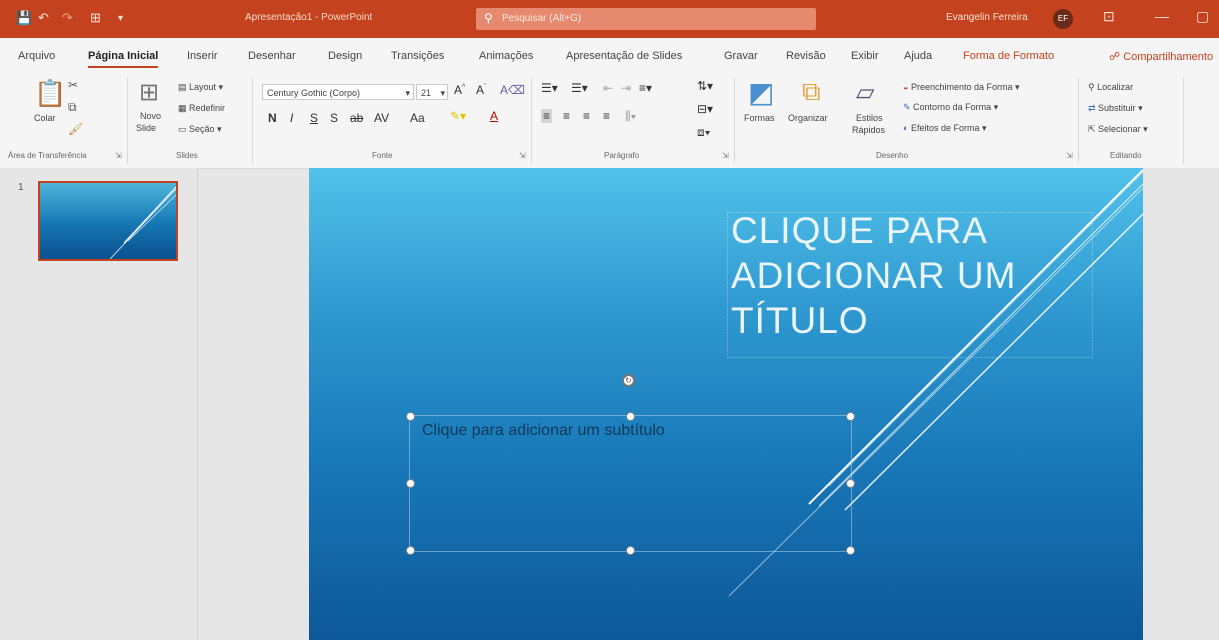  Describe the element at coordinates (149, 92) in the screenshot. I see `new-slide-icon: ⊞` at that location.